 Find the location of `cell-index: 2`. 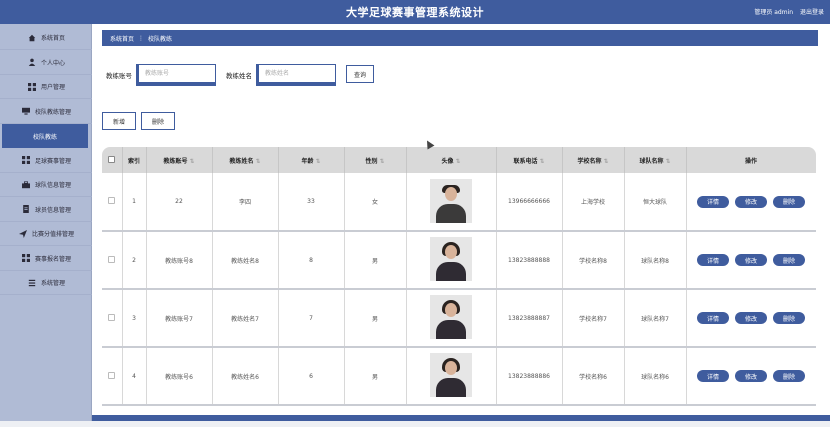

cell-index: 2 is located at coordinates (134, 260).